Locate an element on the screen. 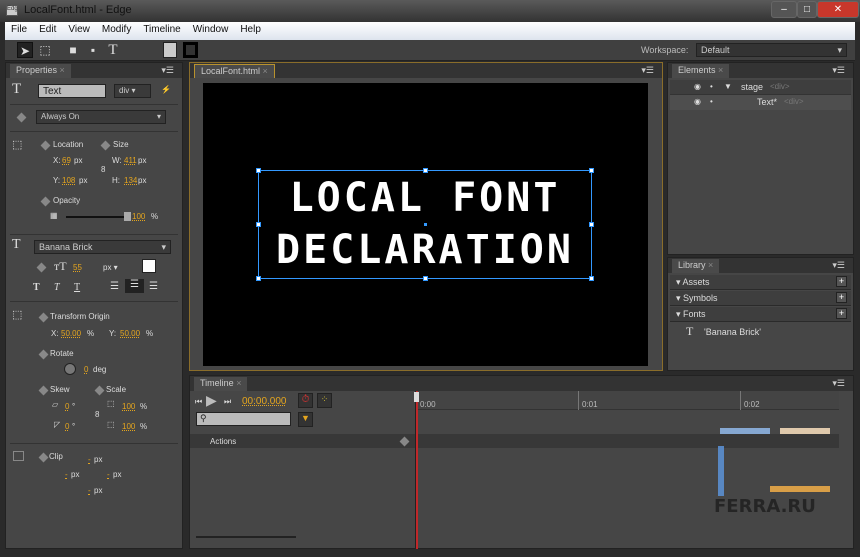  clip-bottom-value: - is located at coordinates (89, 490).